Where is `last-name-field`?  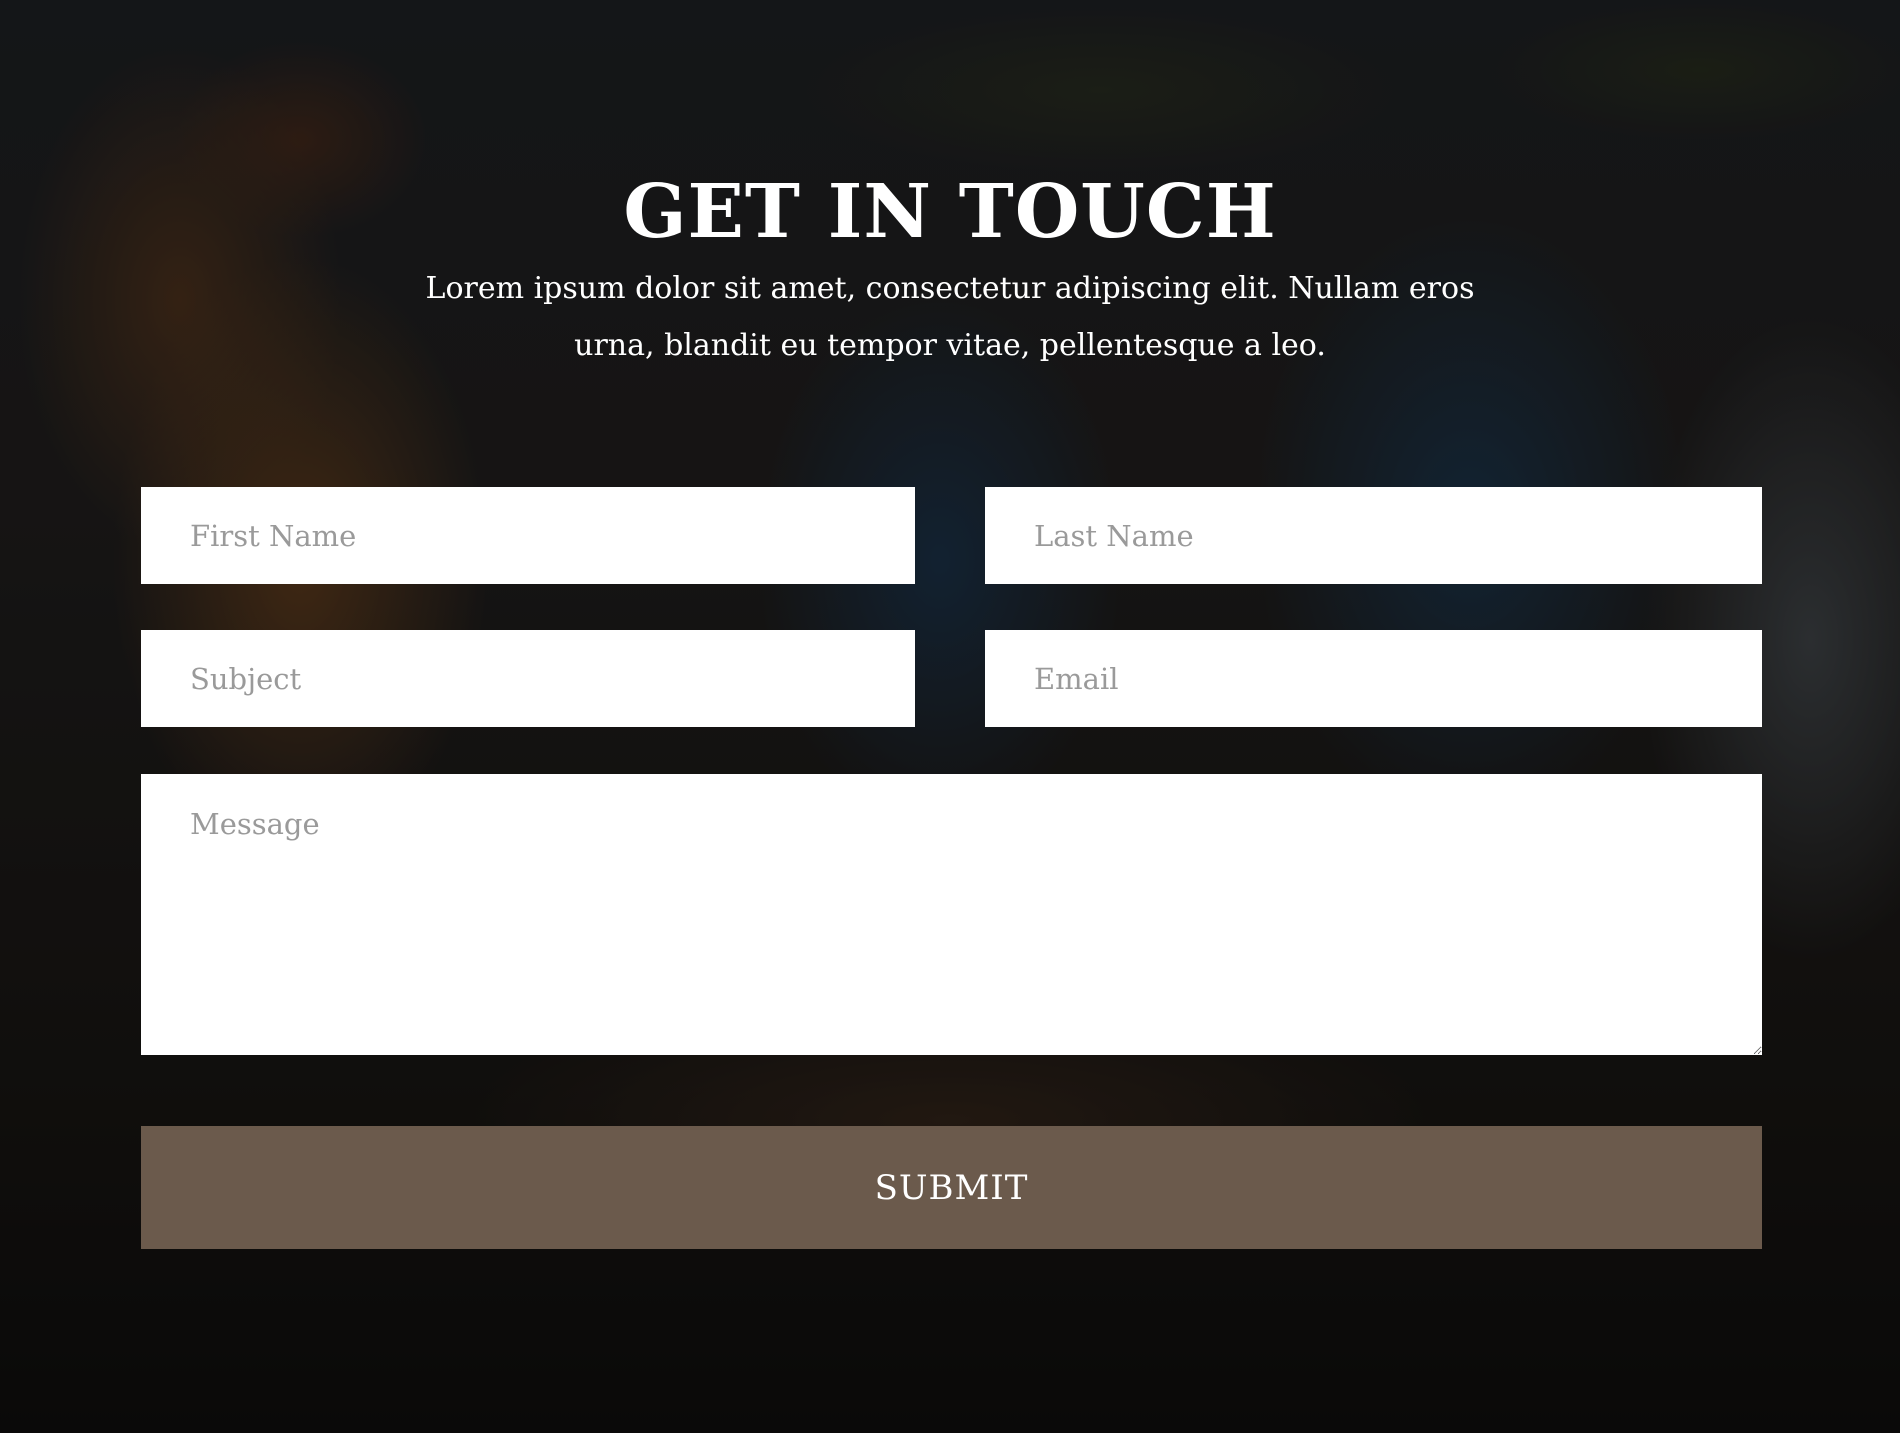
last-name-field is located at coordinates (1373, 535).